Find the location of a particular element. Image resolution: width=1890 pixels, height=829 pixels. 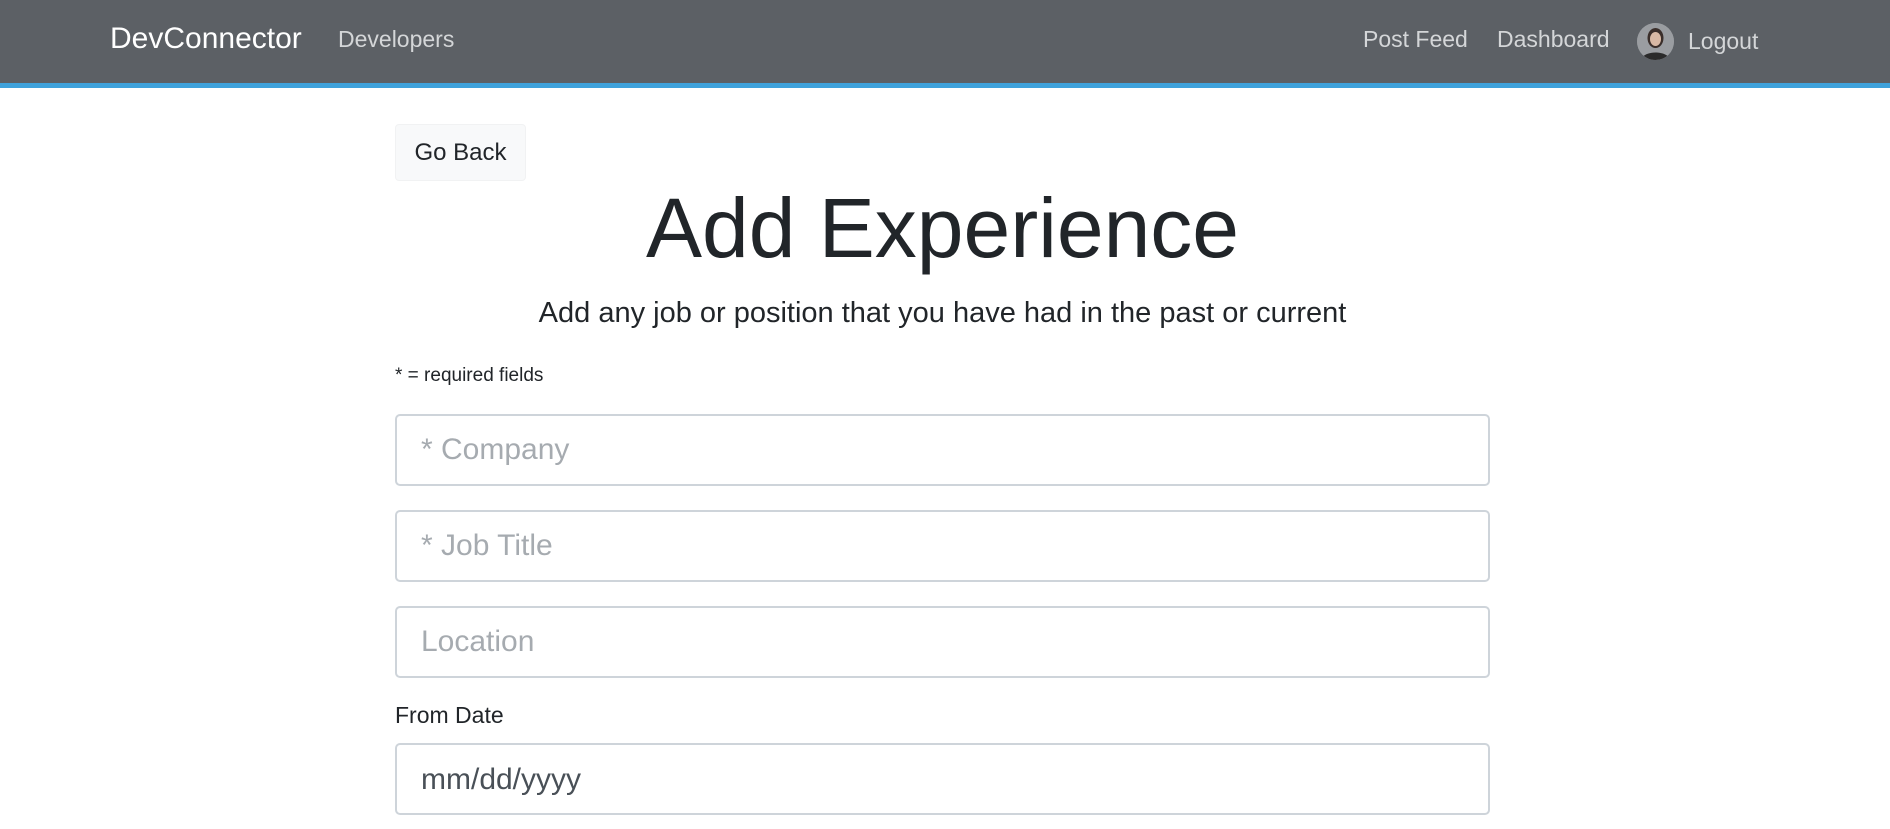

brand-logo-link: DevConnector is located at coordinates (206, 39).